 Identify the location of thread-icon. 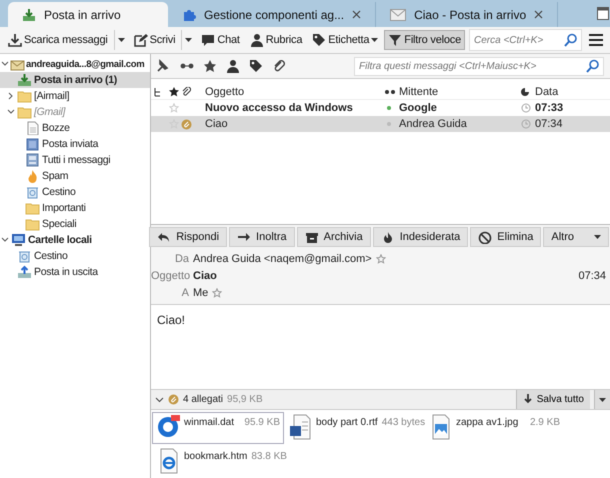
(158, 91).